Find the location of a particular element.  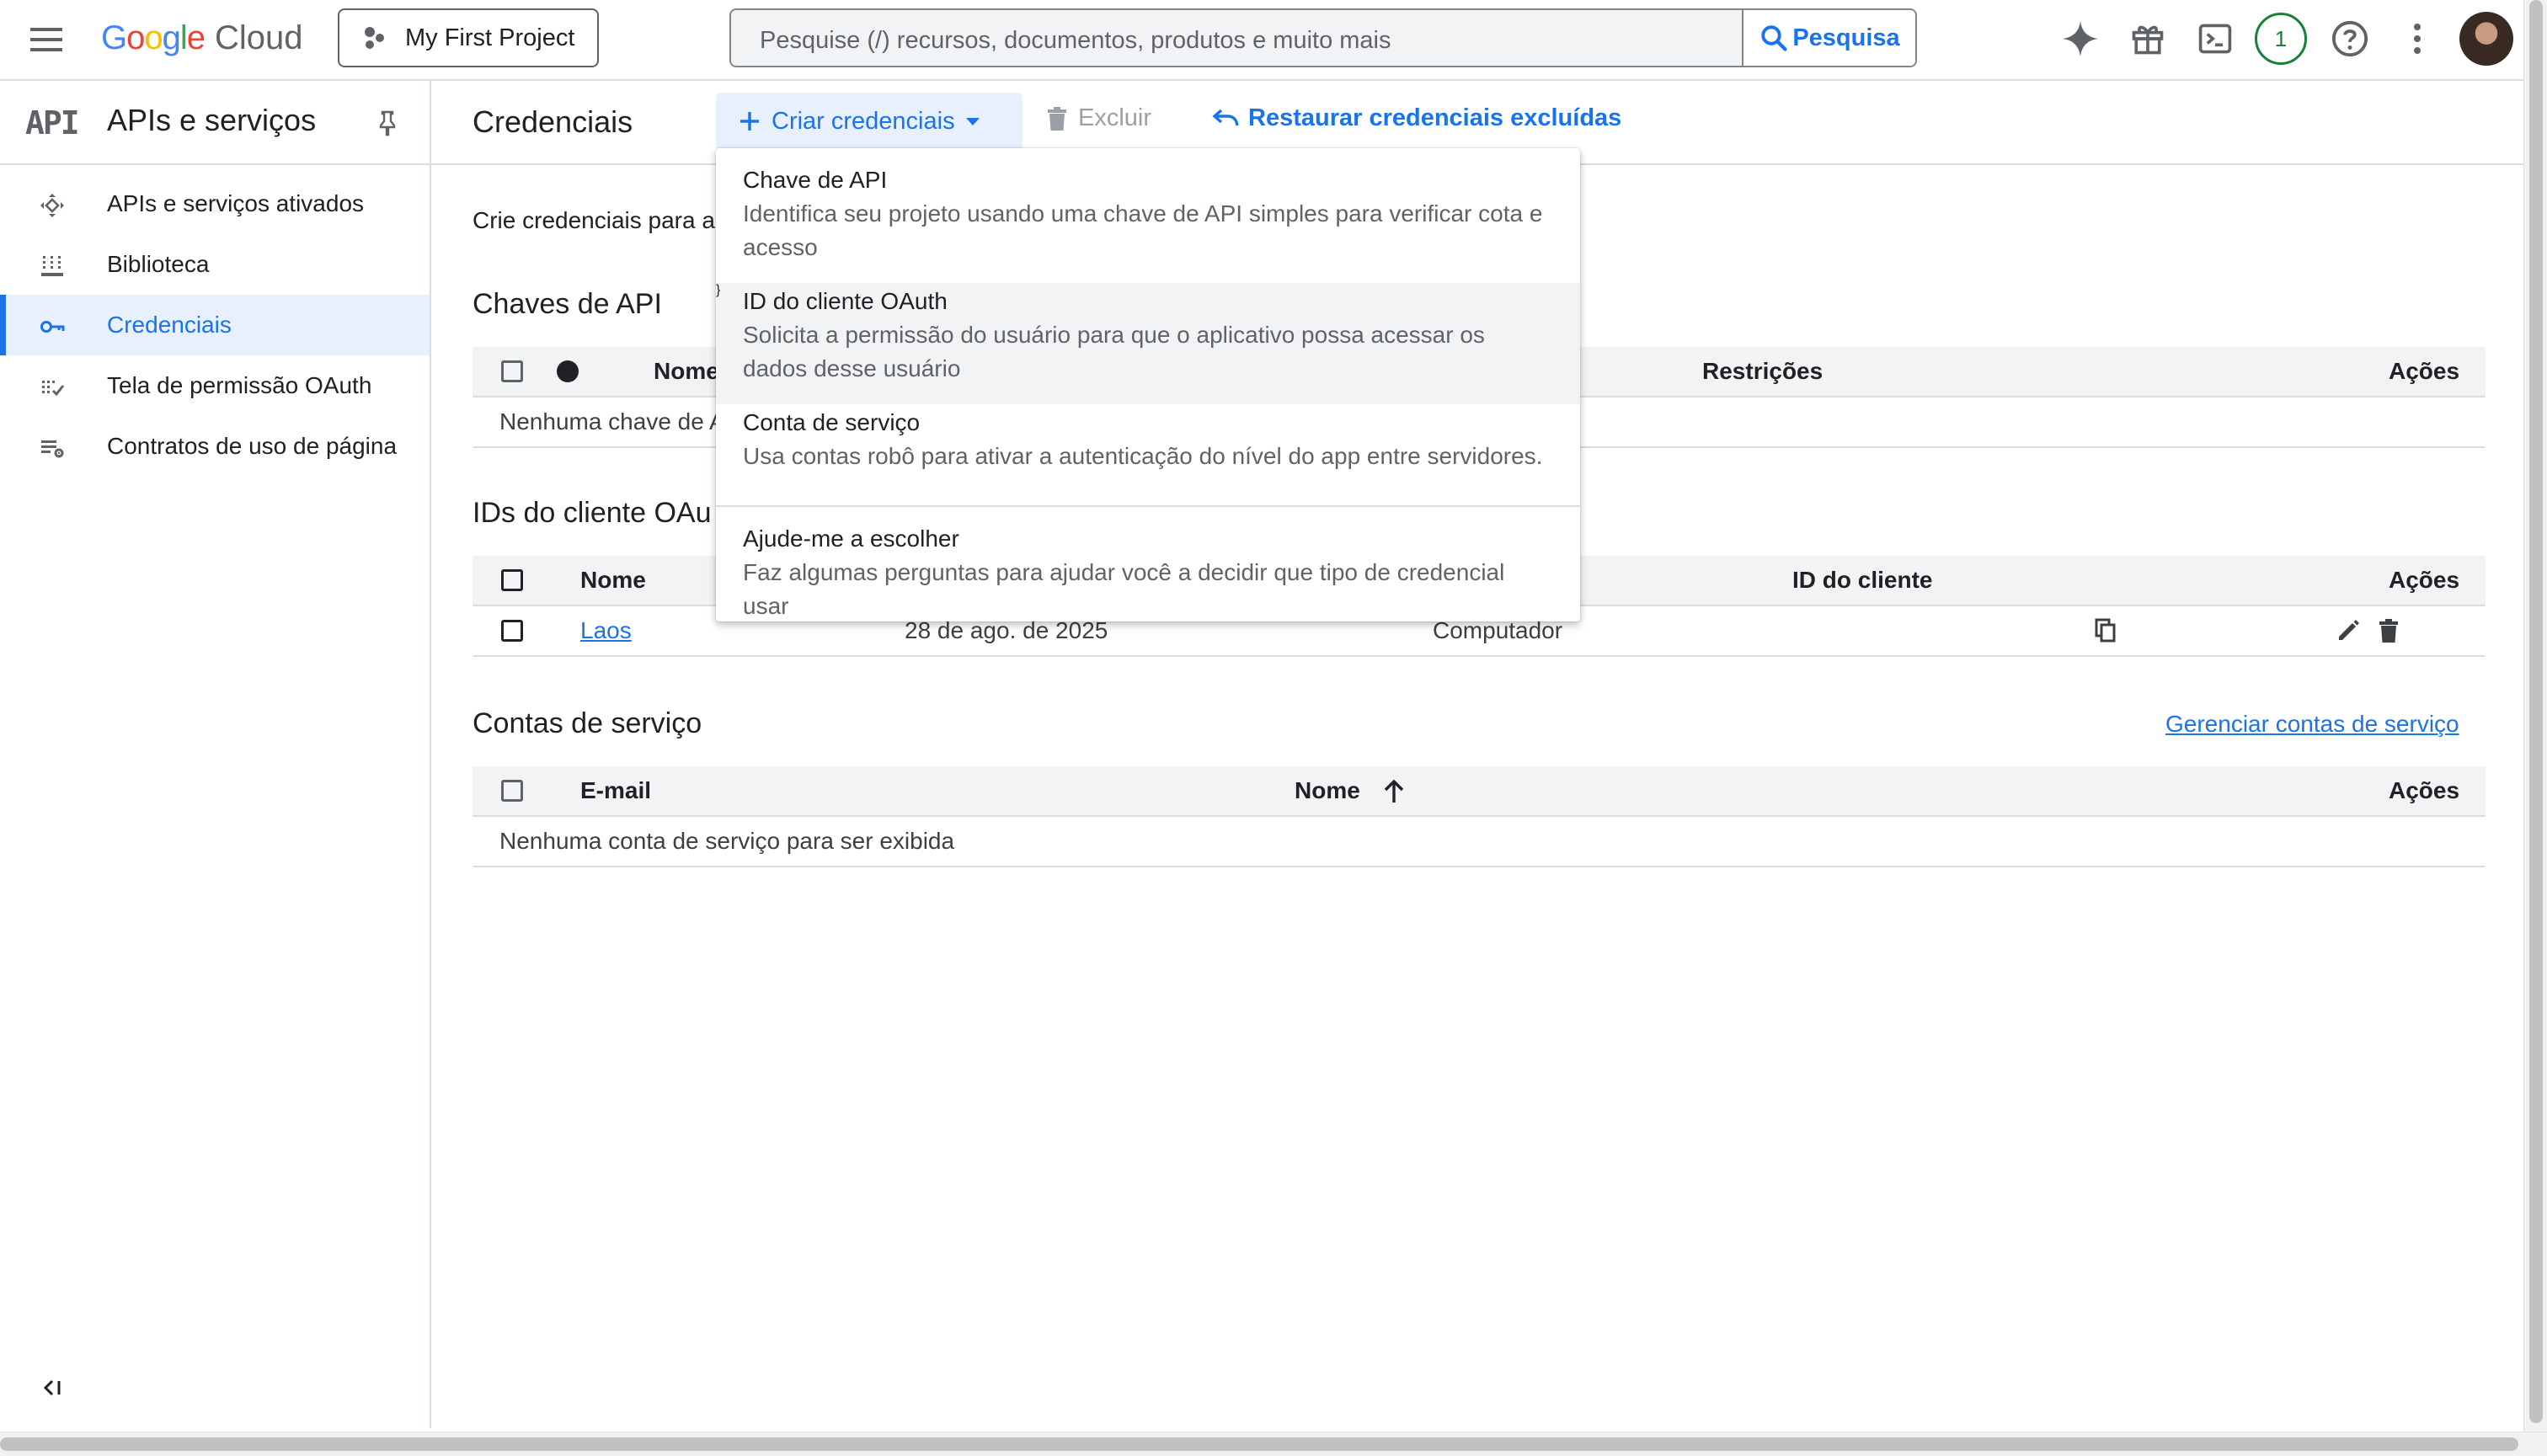

menu-item-title: Conta de serviço is located at coordinates (832, 422).